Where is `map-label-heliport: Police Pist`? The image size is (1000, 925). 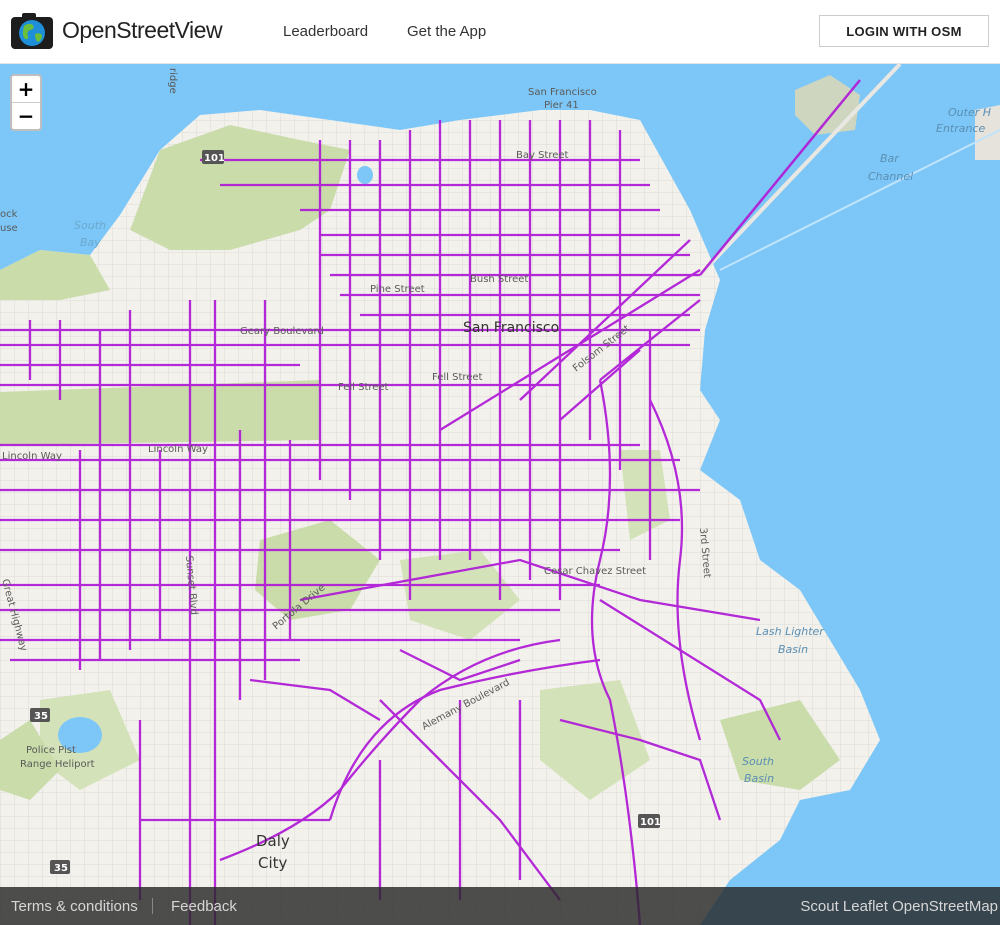
map-label-heliport: Police Pist is located at coordinates (51, 750).